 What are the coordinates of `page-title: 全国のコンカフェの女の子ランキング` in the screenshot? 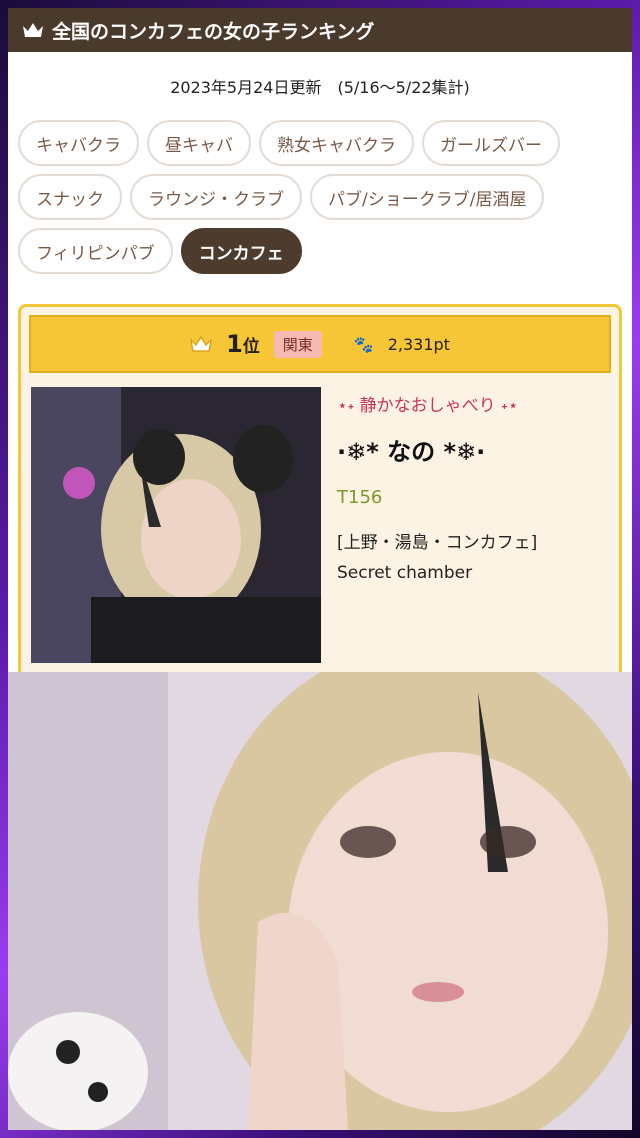 It's located at (213, 31).